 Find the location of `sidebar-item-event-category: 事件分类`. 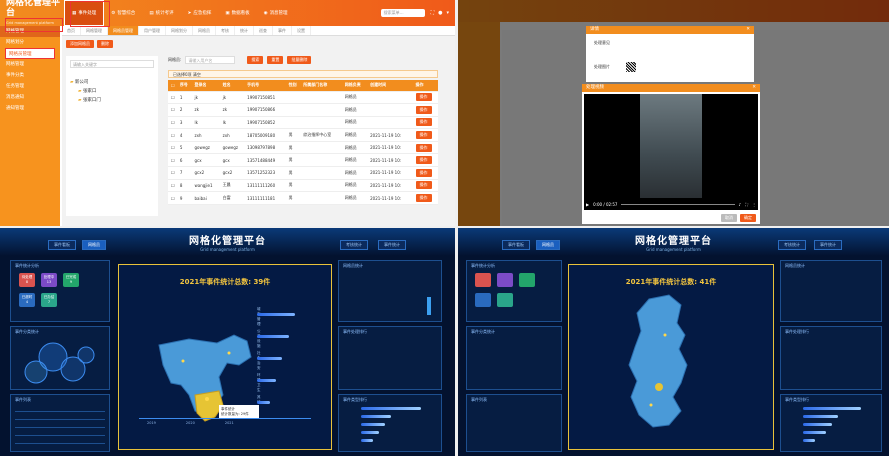

sidebar-item-event-category: 事件分类 is located at coordinates (30, 75).